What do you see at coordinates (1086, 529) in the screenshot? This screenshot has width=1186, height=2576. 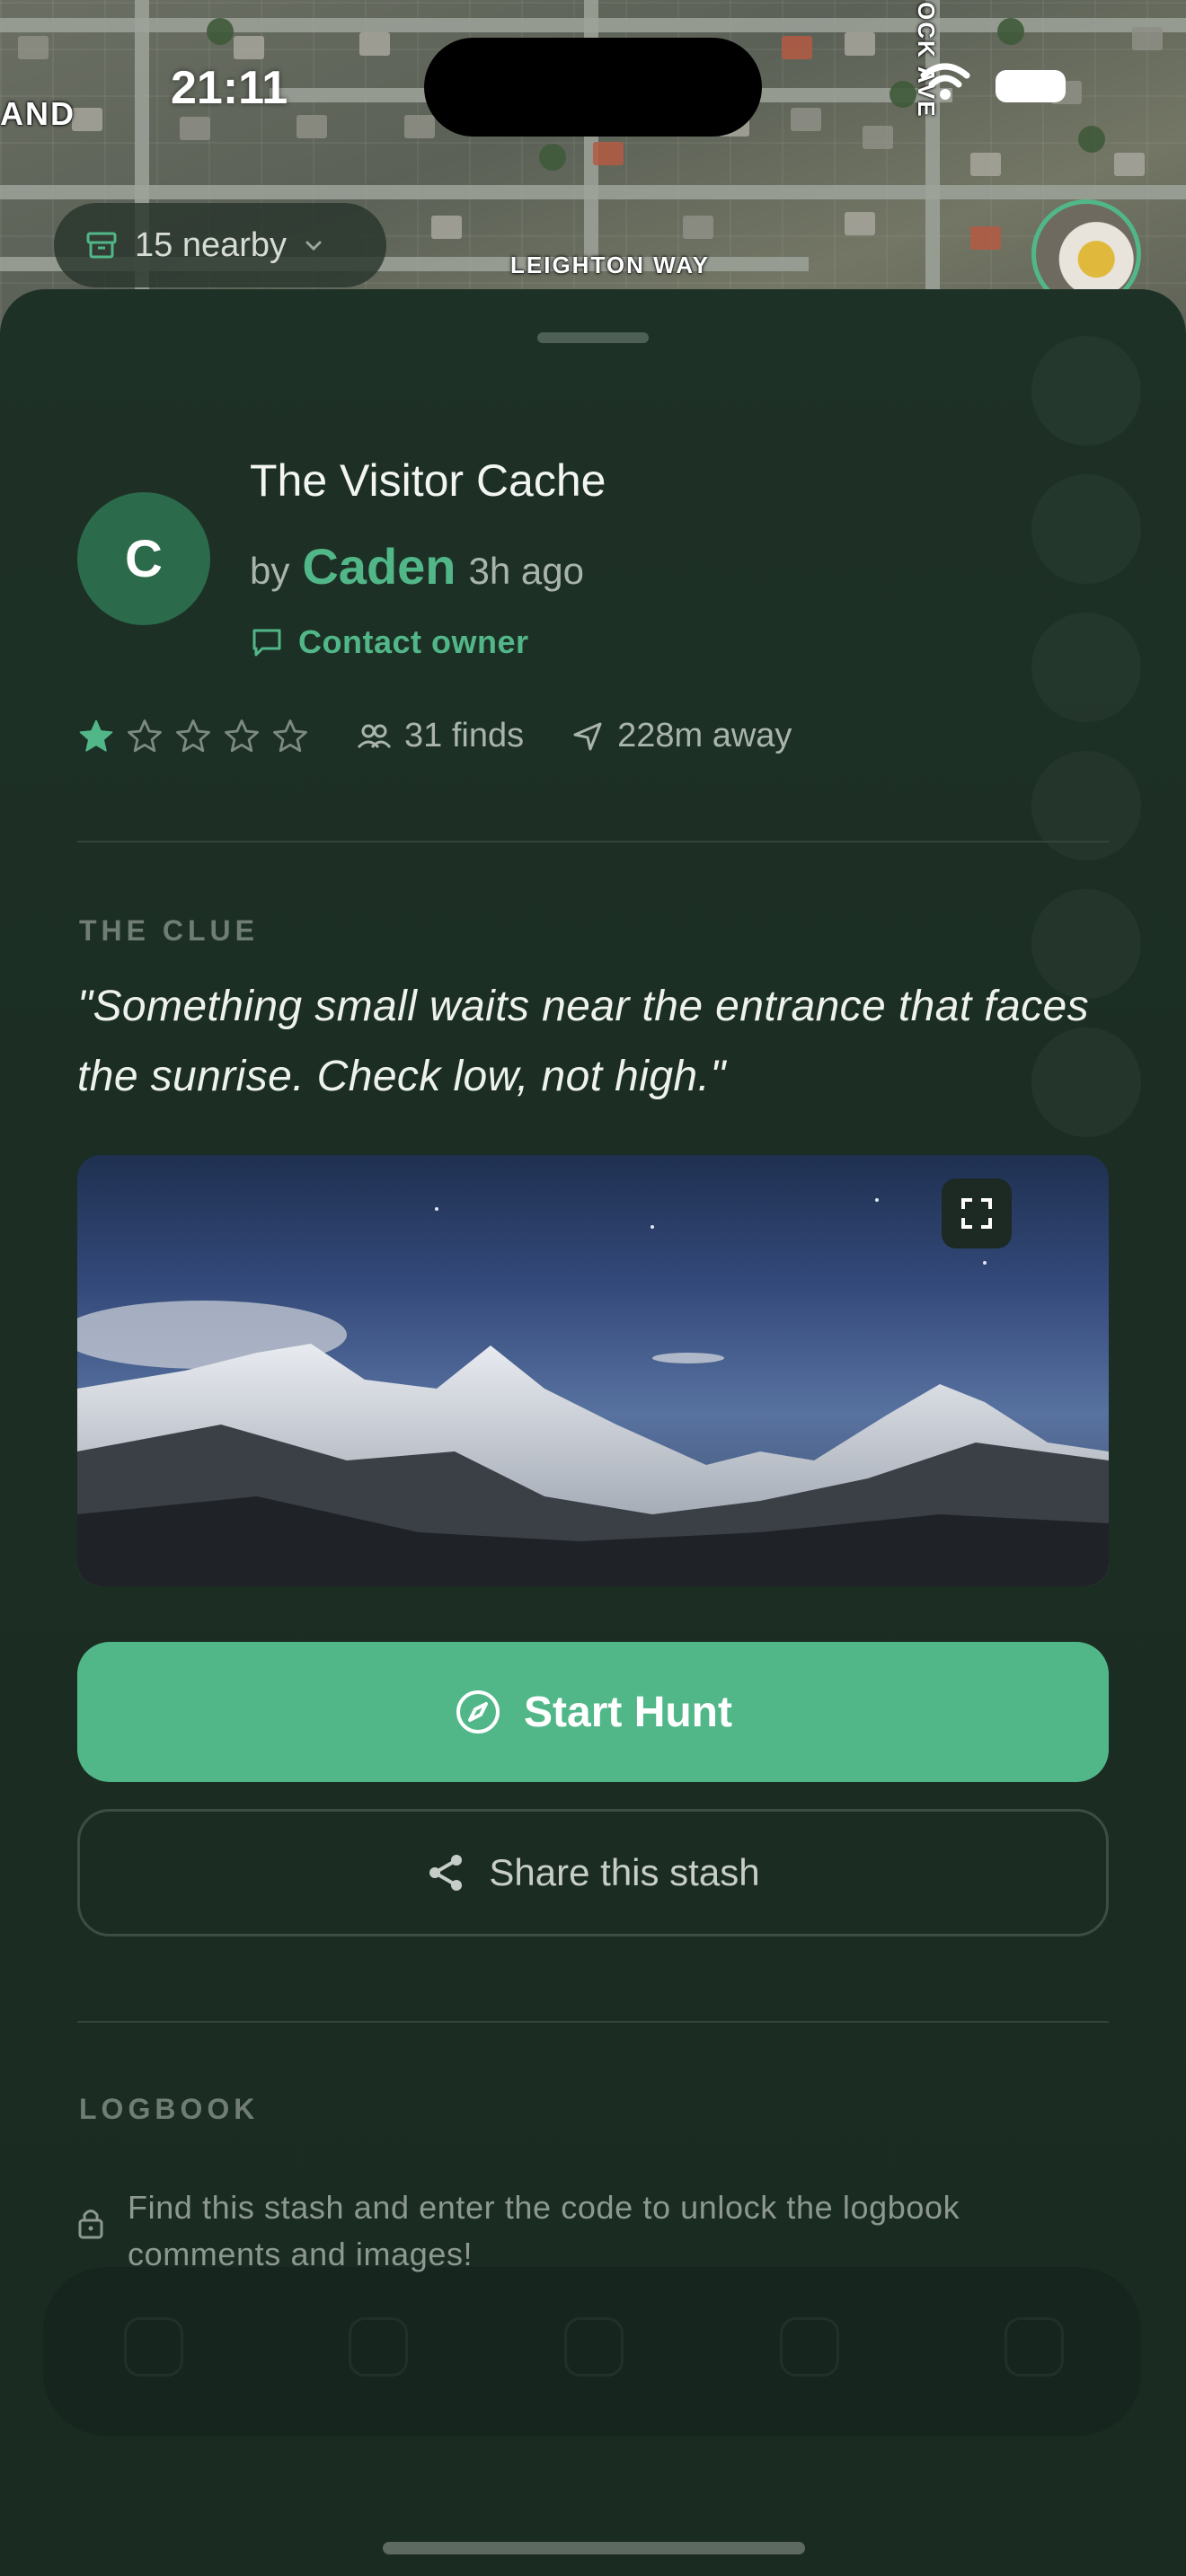 I see `rail-layers-button` at bounding box center [1086, 529].